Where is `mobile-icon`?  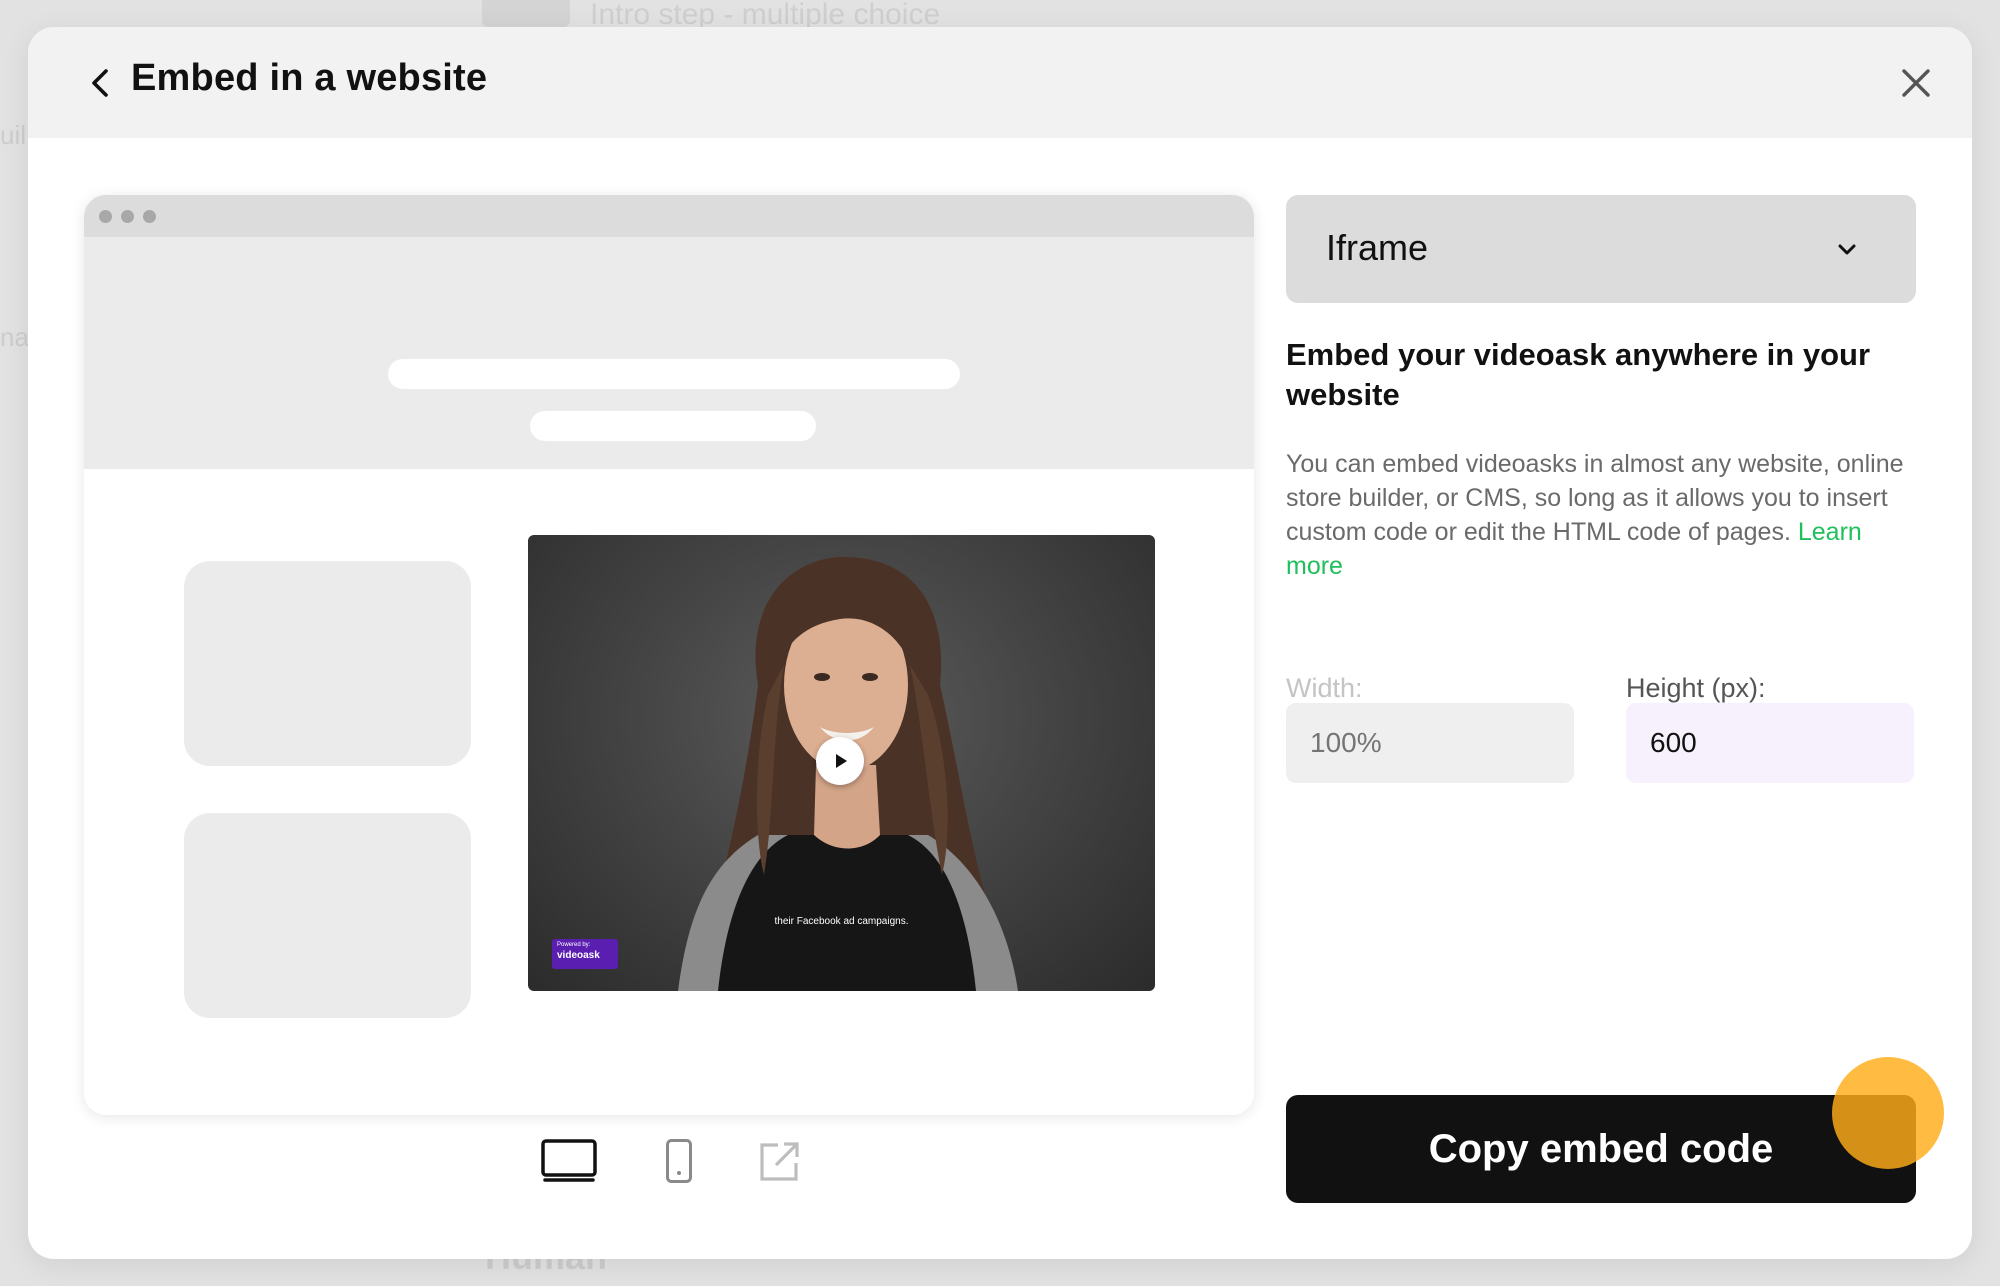
mobile-icon is located at coordinates (679, 1161).